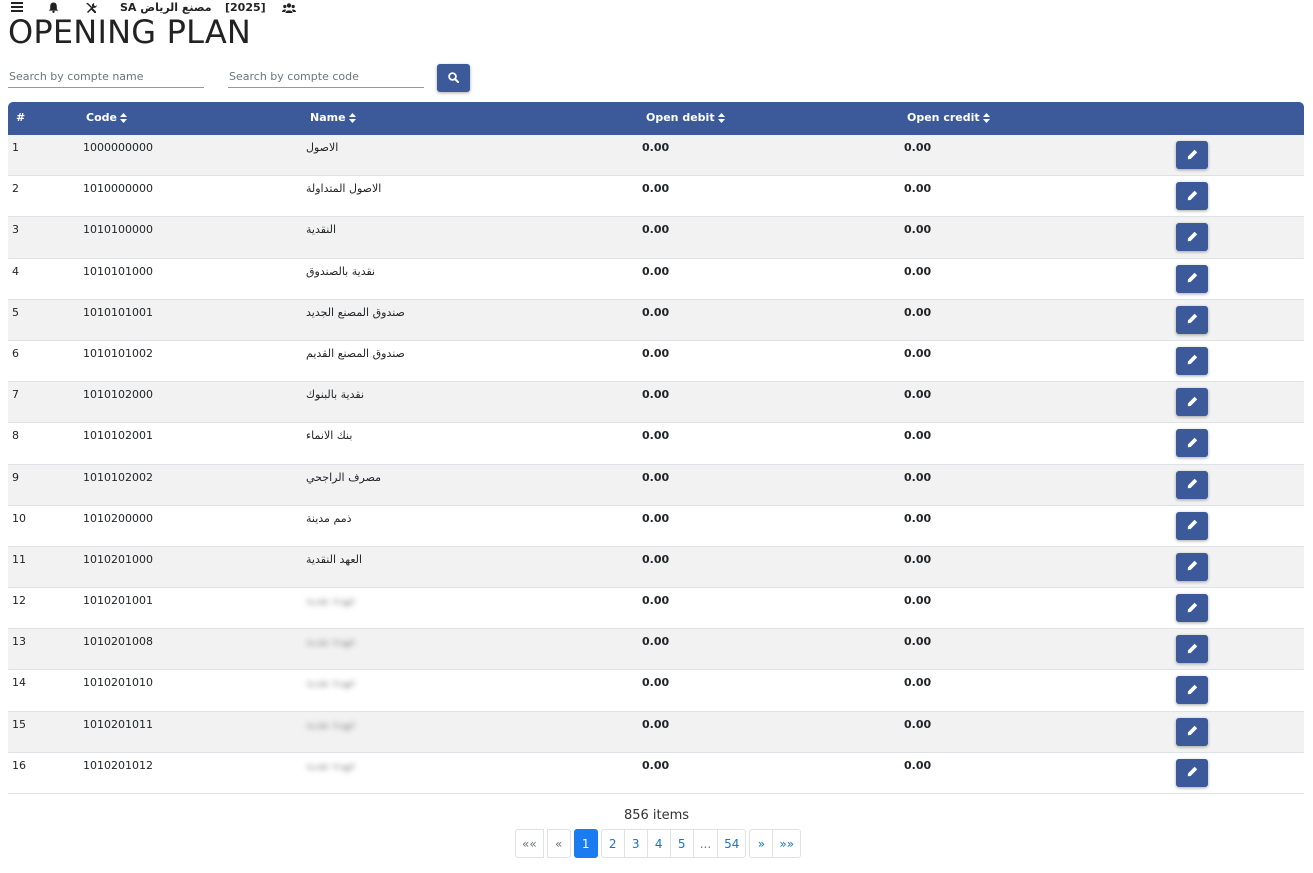 This screenshot has height=873, width=1313. I want to click on table-row: 7 1010102000 نقدية بالبنوك 0.00 0.00, so click(656, 403).